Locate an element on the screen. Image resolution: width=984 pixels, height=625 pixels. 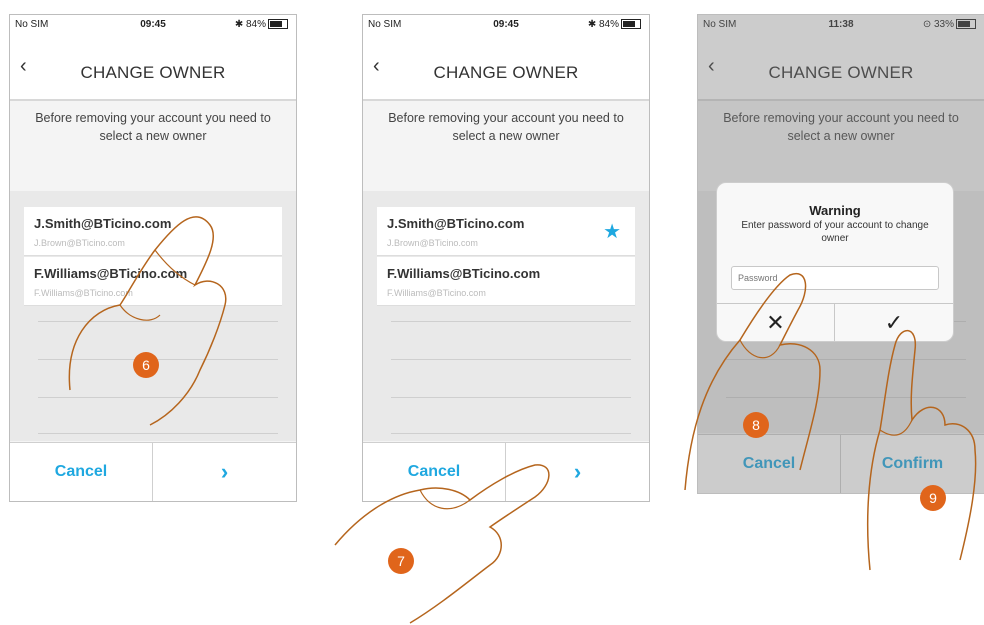
close-icon: ✕ is located at coordinates (775, 322).